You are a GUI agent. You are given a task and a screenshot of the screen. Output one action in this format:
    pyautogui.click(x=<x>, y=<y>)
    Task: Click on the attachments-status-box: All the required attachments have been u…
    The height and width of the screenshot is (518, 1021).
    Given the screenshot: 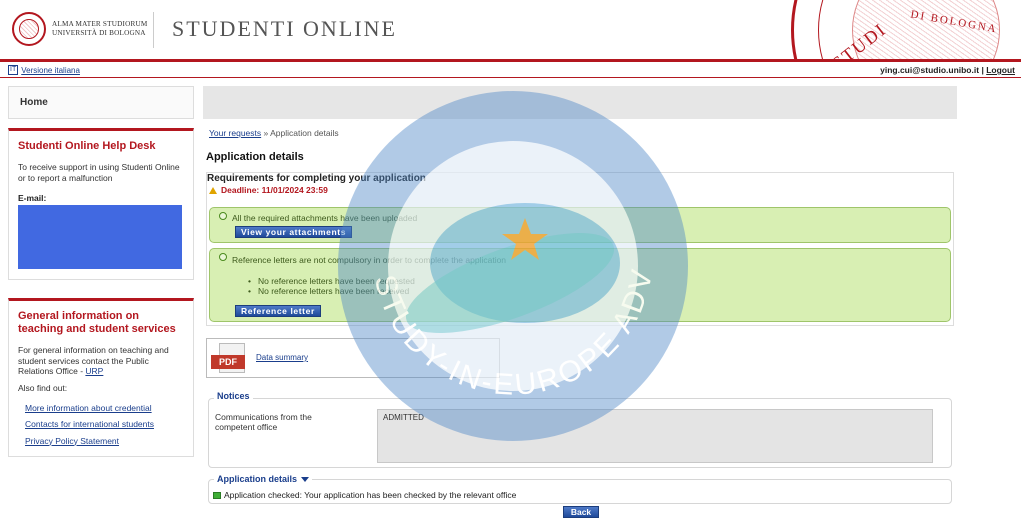 What is the action you would take?
    pyautogui.click(x=580, y=225)
    